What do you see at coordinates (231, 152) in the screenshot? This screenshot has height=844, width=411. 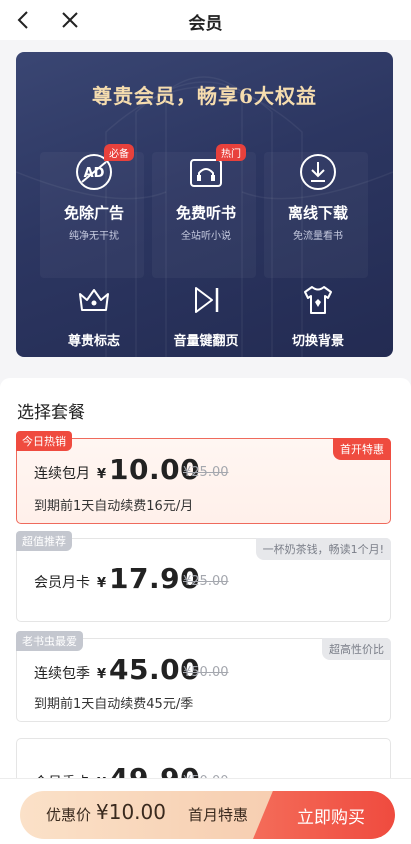 I see `perk-tag-badge: 热门` at bounding box center [231, 152].